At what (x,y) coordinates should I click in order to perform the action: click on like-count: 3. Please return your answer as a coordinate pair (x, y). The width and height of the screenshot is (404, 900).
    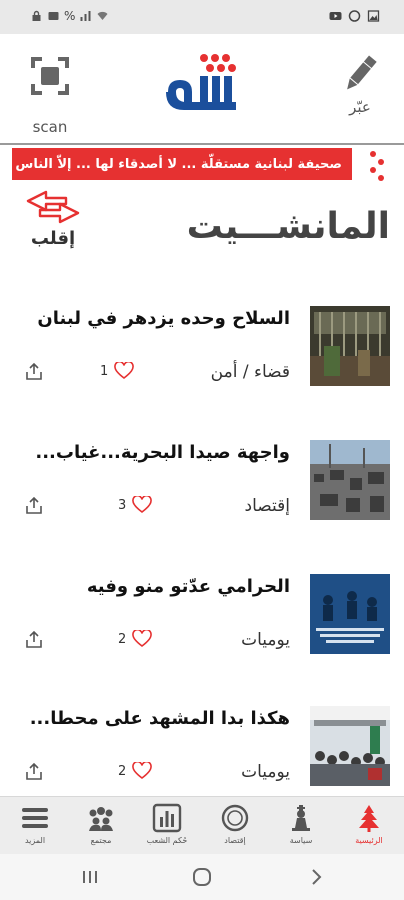
    Looking at the image, I should click on (122, 505).